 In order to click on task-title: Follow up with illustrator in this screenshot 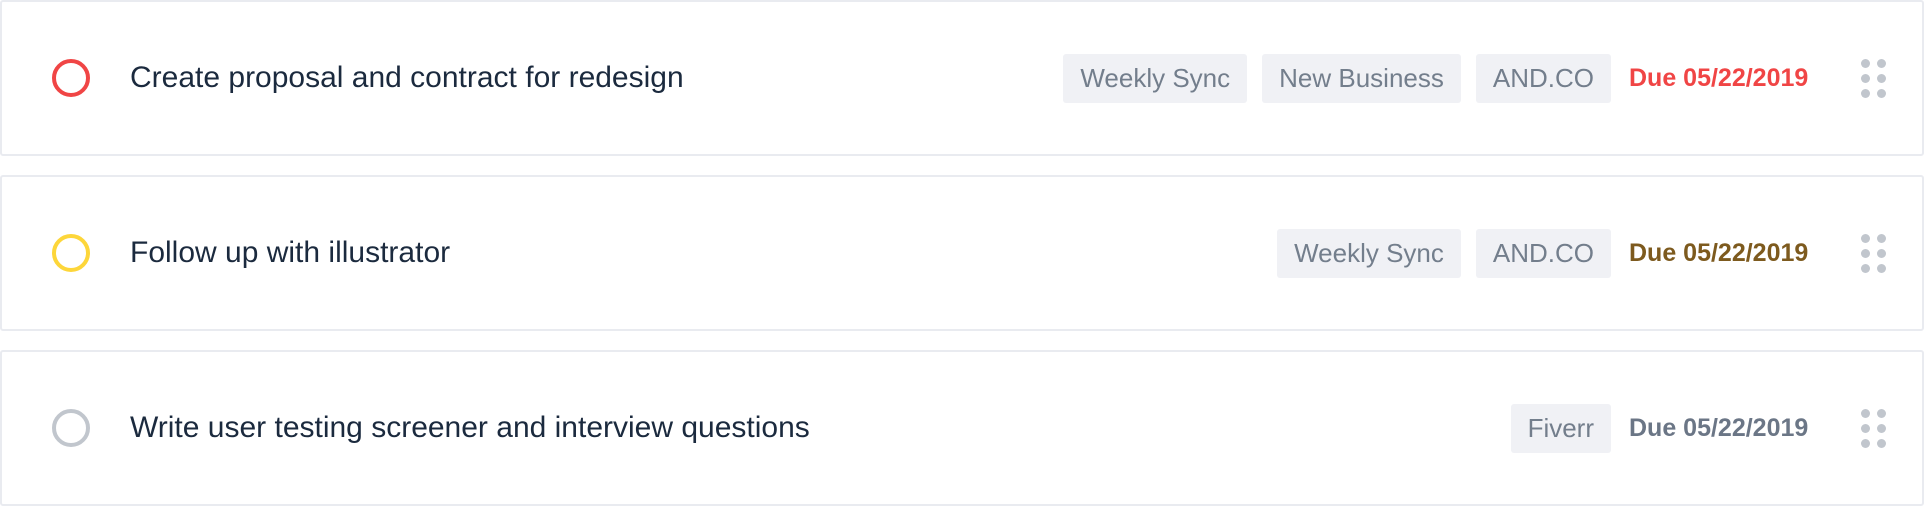, I will do `click(703, 253)`.